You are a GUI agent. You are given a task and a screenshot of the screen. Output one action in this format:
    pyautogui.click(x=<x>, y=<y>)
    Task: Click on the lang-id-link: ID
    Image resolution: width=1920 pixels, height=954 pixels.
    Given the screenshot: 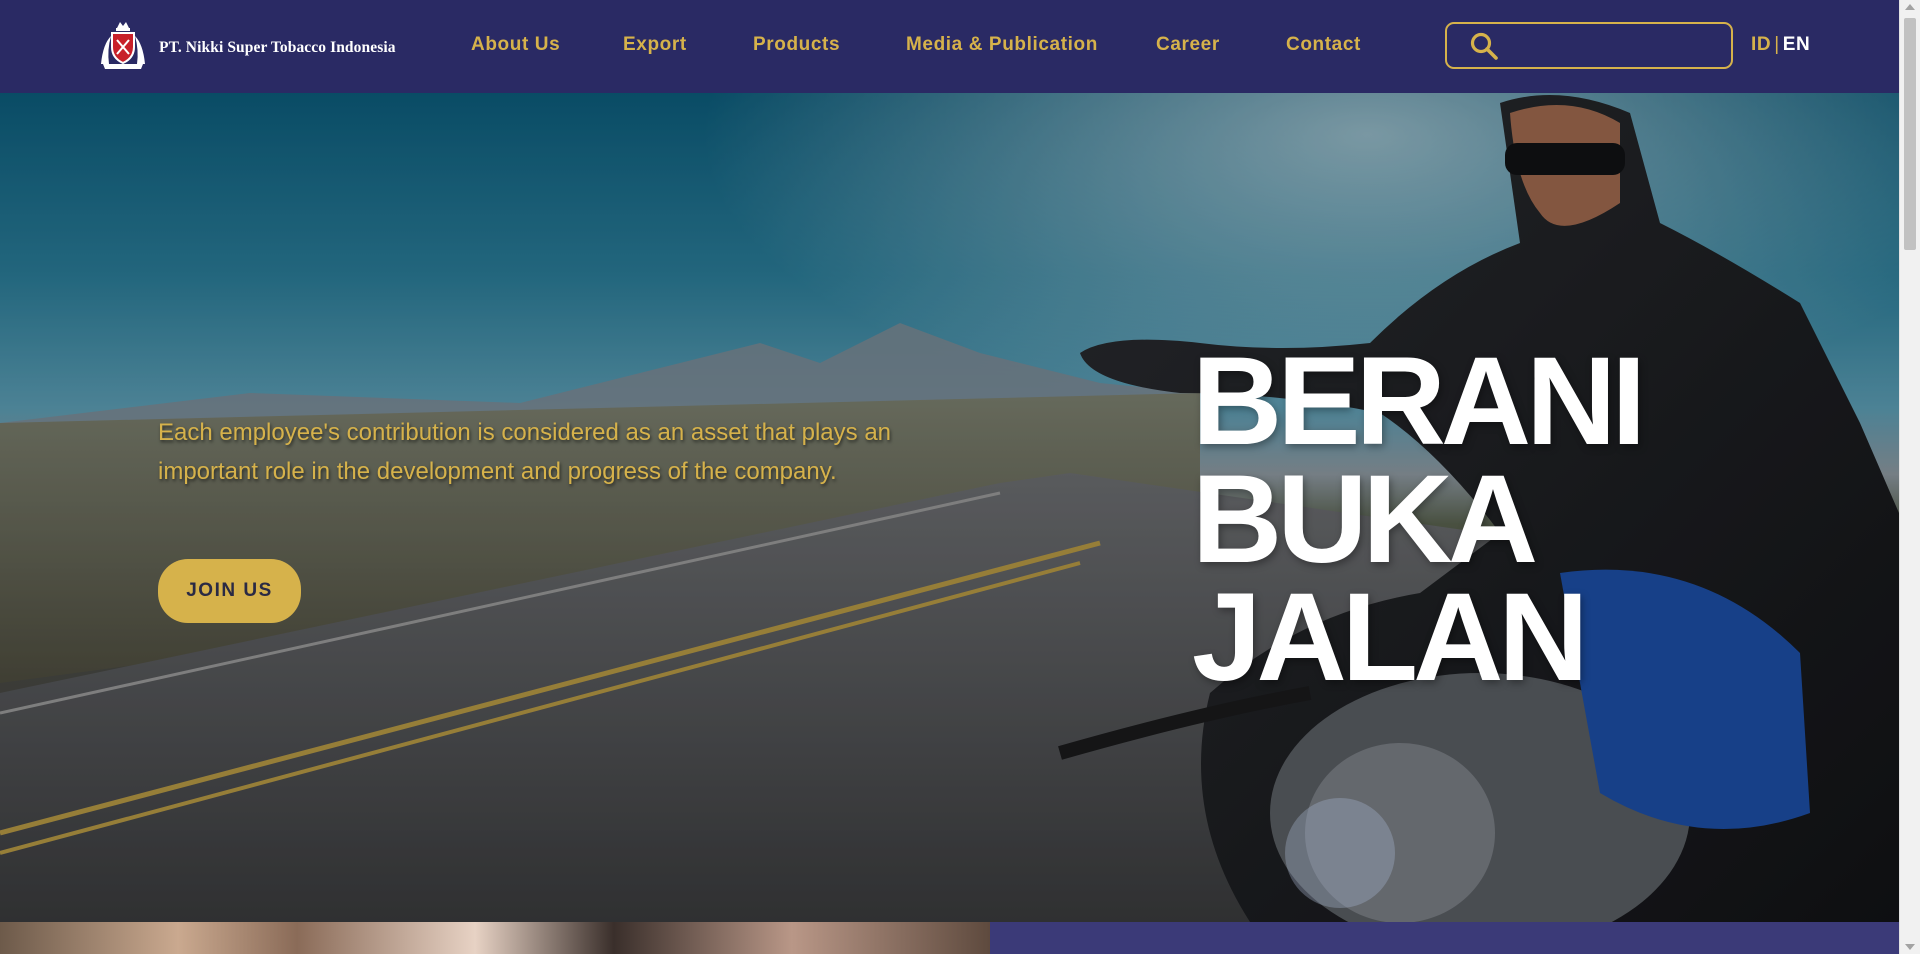 What is the action you would take?
    pyautogui.click(x=1761, y=44)
    